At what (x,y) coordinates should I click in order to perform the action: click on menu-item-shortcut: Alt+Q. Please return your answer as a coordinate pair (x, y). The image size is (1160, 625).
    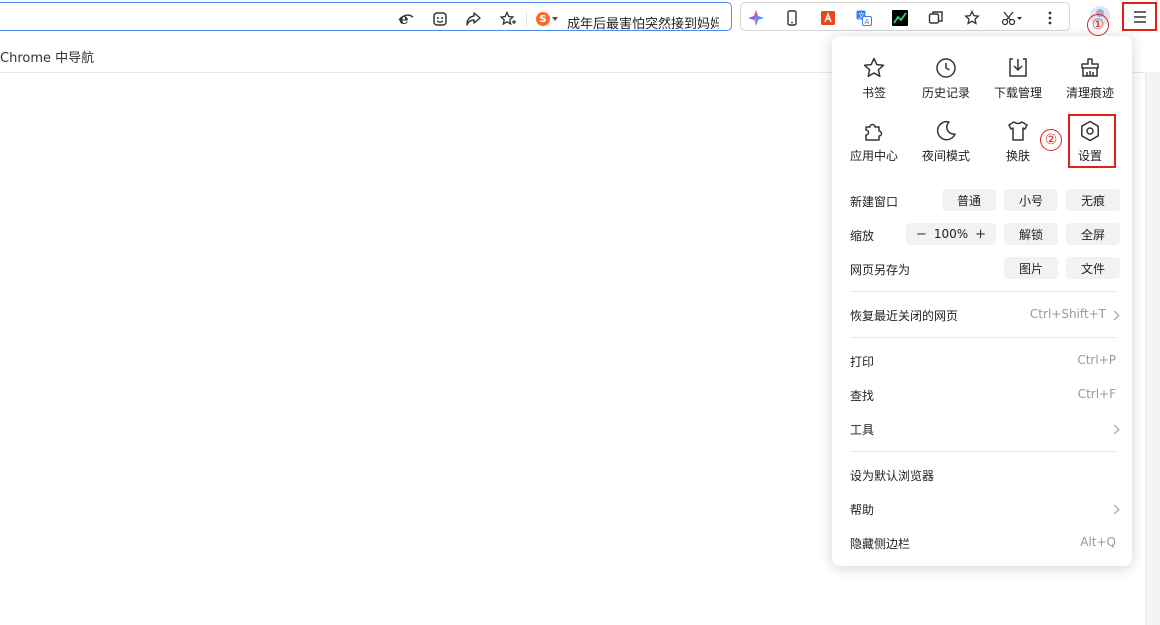
    Looking at the image, I should click on (1098, 542).